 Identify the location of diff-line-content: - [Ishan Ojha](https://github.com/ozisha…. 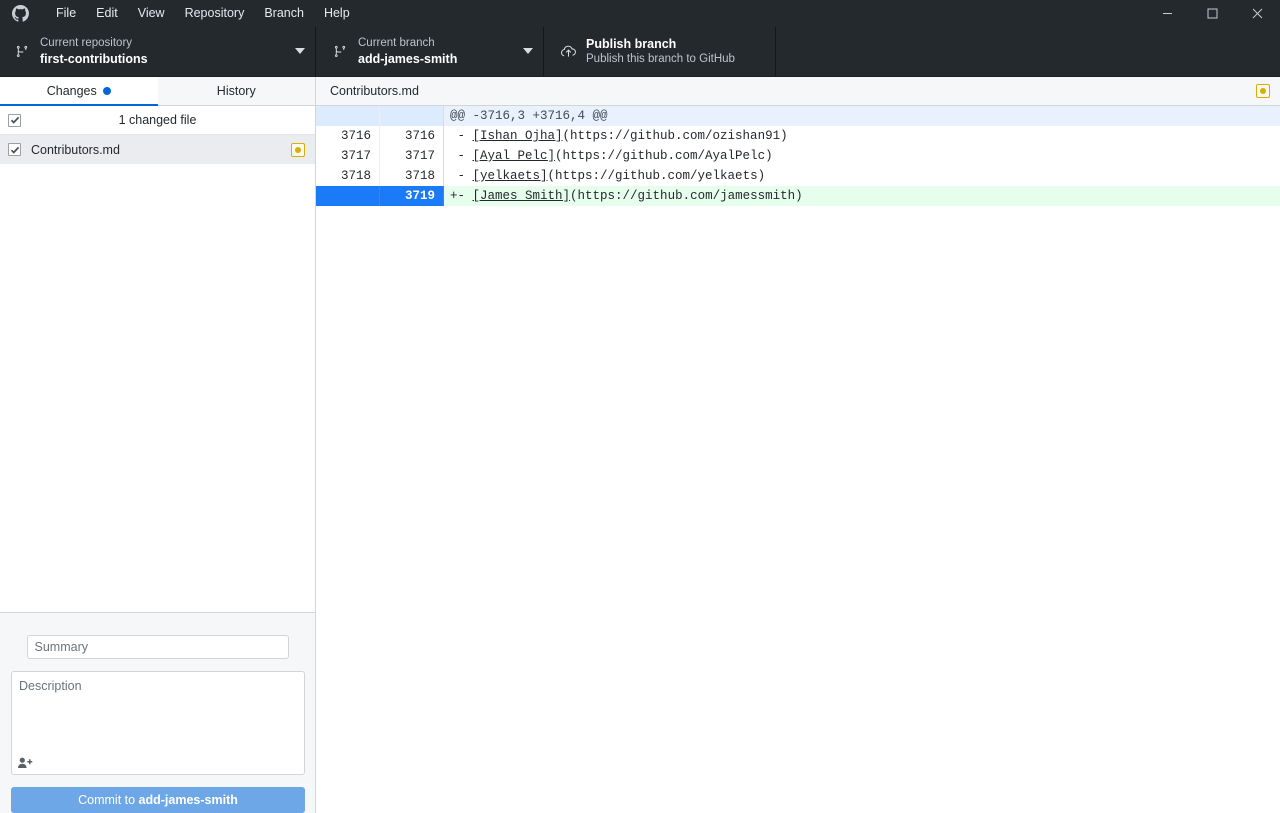
(862, 136).